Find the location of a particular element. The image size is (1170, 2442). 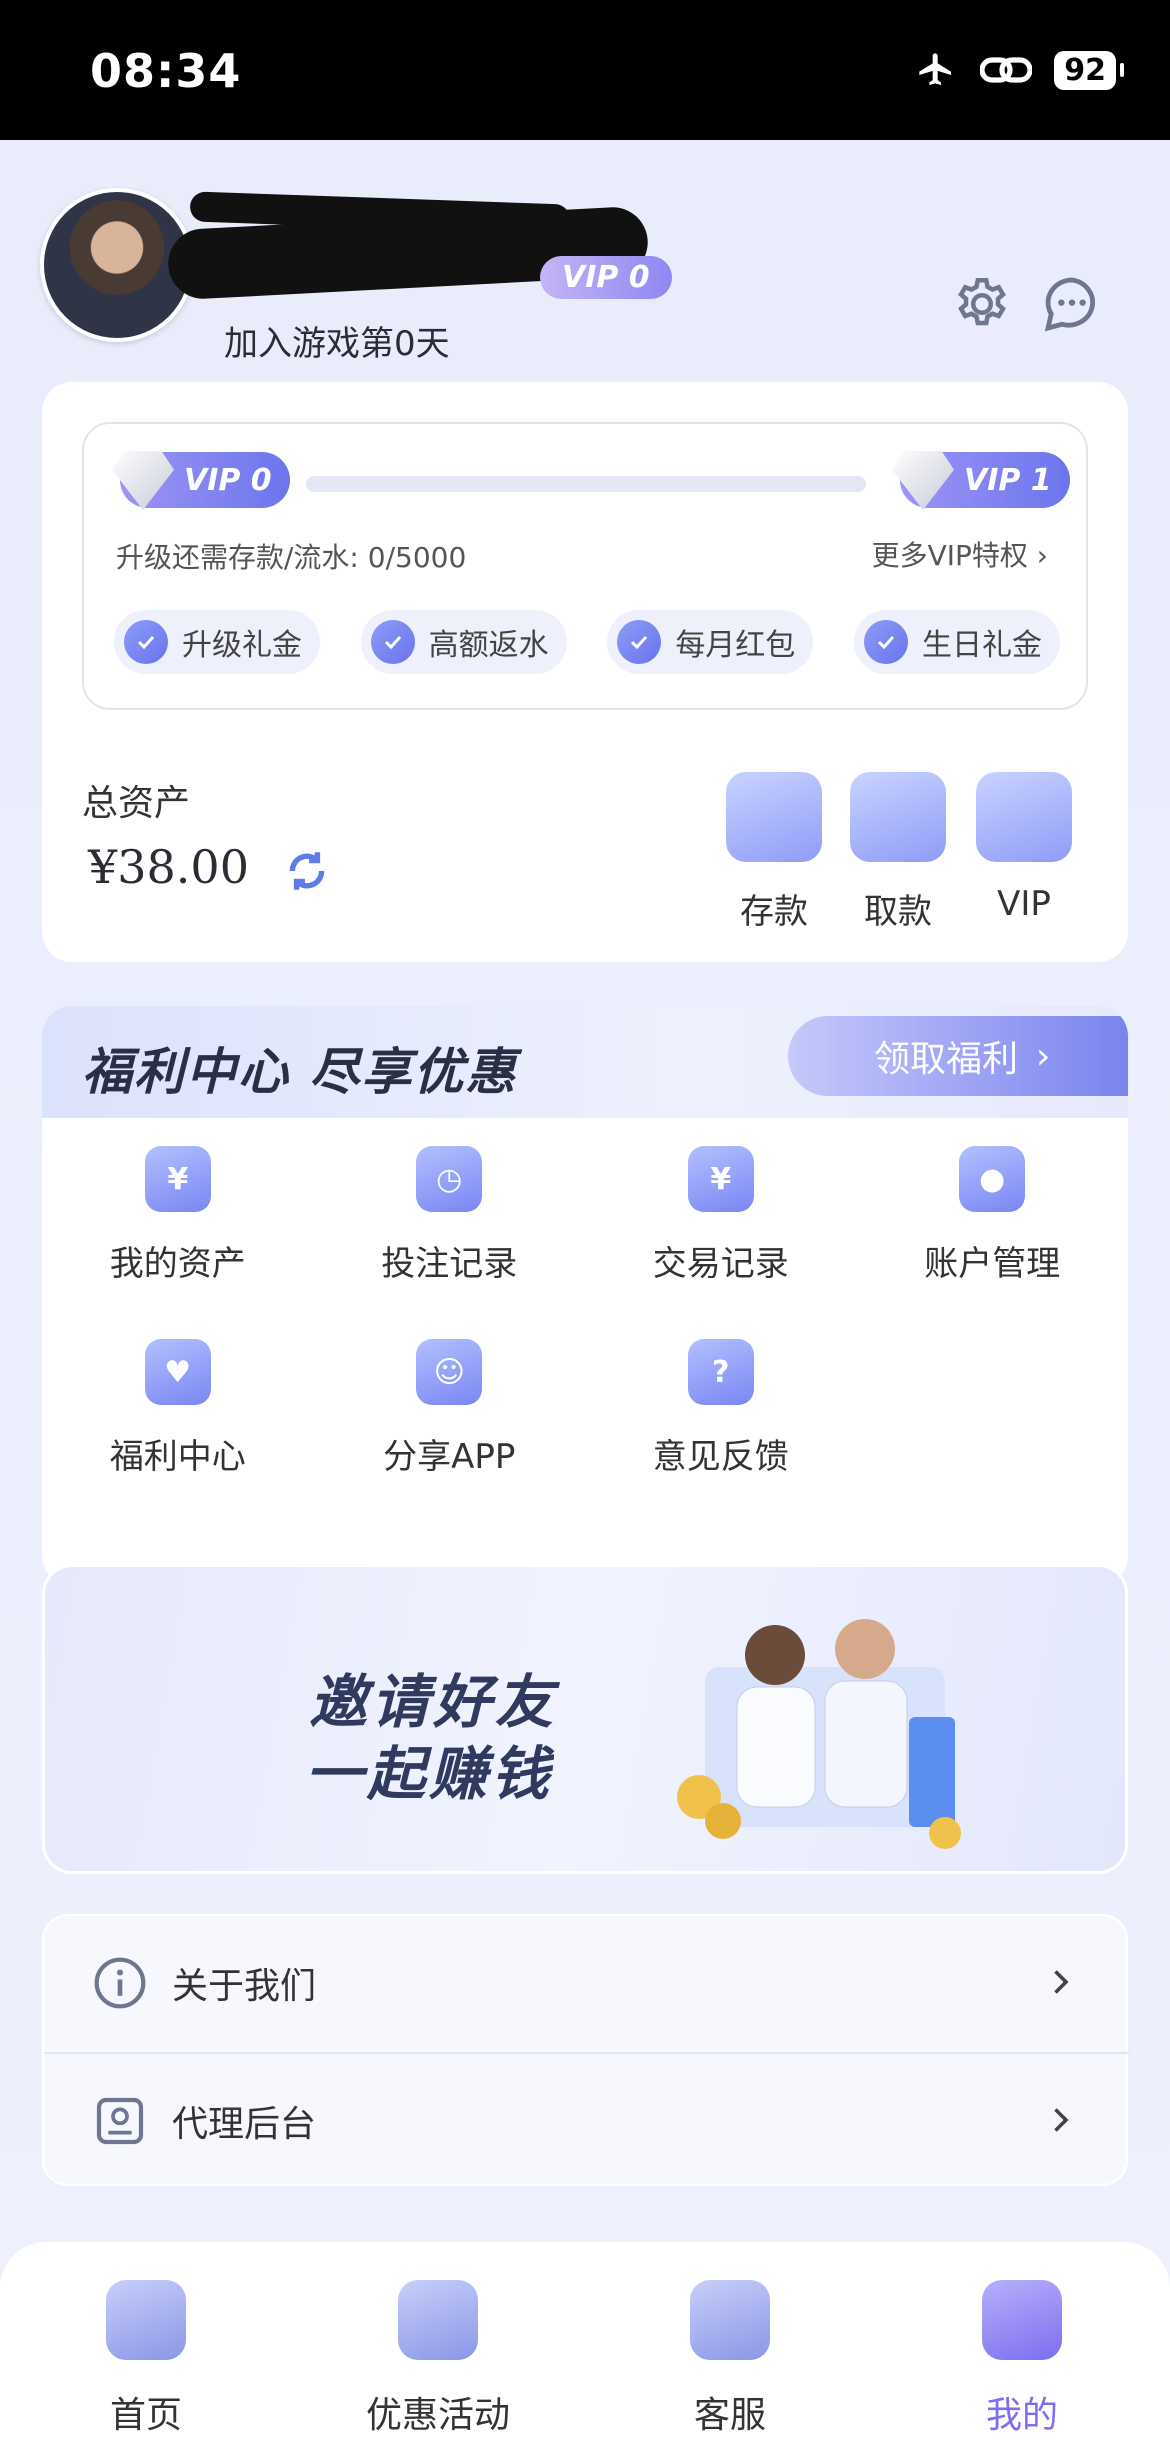

more-vip-link: 更多VIP特权 › is located at coordinates (960, 554).